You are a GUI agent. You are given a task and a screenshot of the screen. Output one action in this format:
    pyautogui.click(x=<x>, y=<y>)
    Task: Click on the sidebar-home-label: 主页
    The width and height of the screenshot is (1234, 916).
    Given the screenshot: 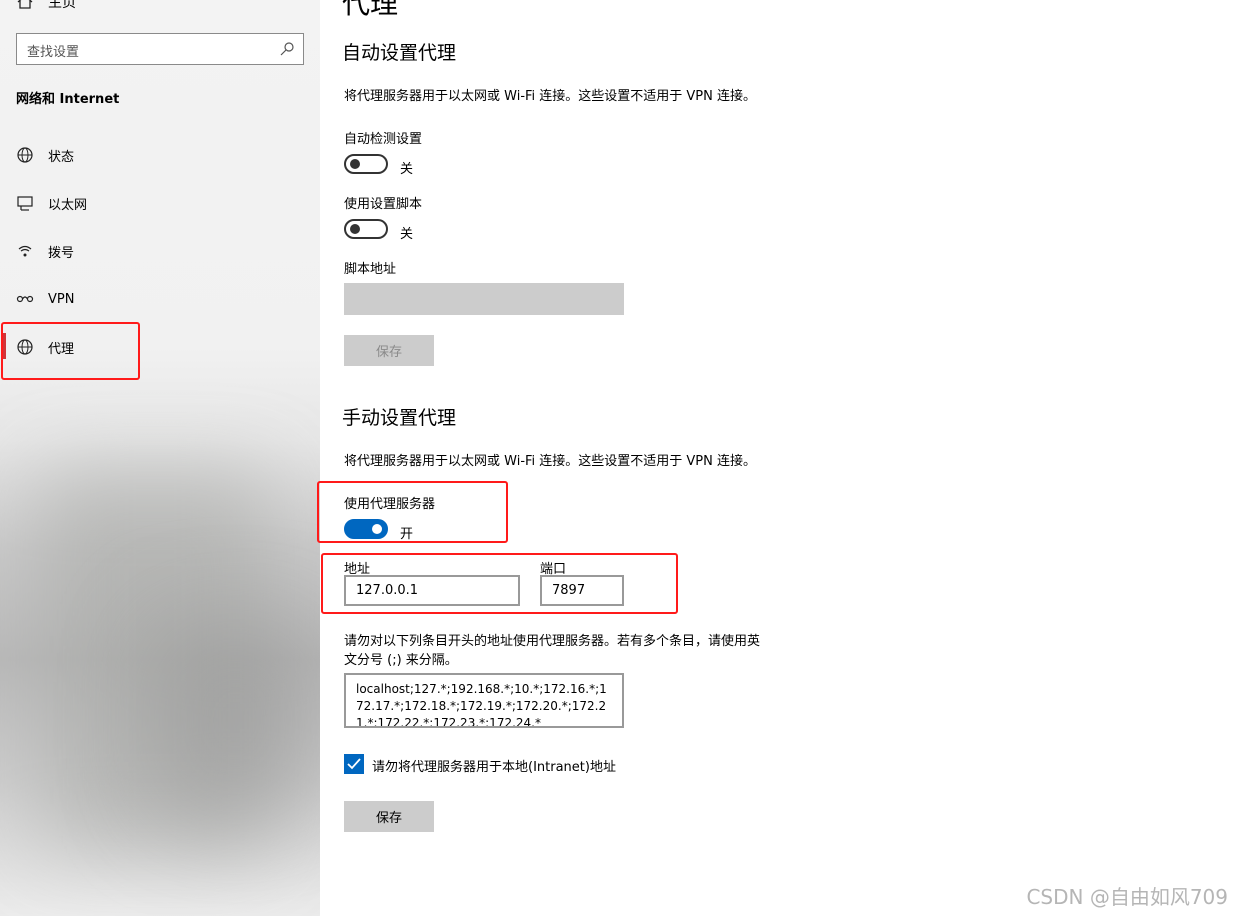 What is the action you would take?
    pyautogui.click(x=62, y=5)
    